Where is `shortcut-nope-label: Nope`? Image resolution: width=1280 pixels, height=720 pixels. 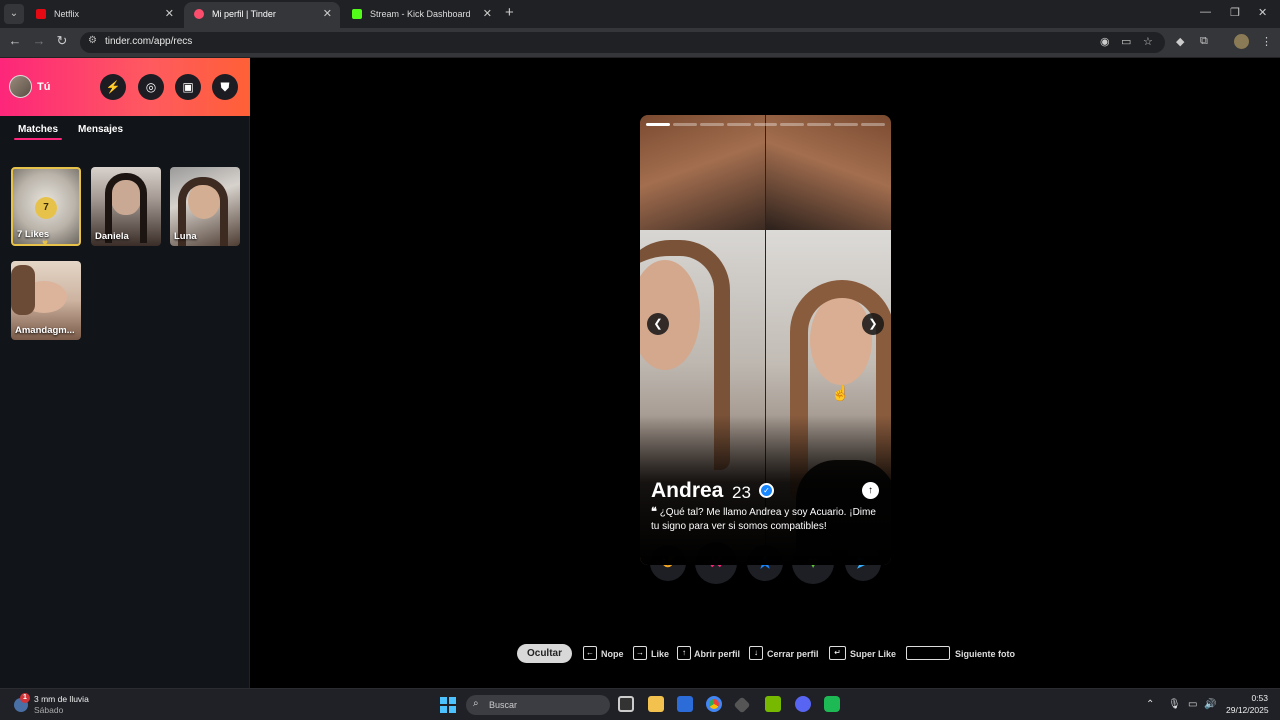 shortcut-nope-label: Nope is located at coordinates (612, 654).